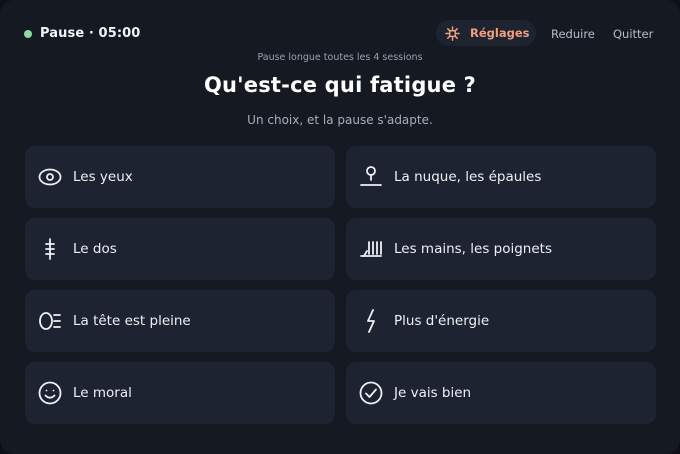 The image size is (680, 454). What do you see at coordinates (132, 321) in the screenshot?
I see `choice-label: La tête est pleine` at bounding box center [132, 321].